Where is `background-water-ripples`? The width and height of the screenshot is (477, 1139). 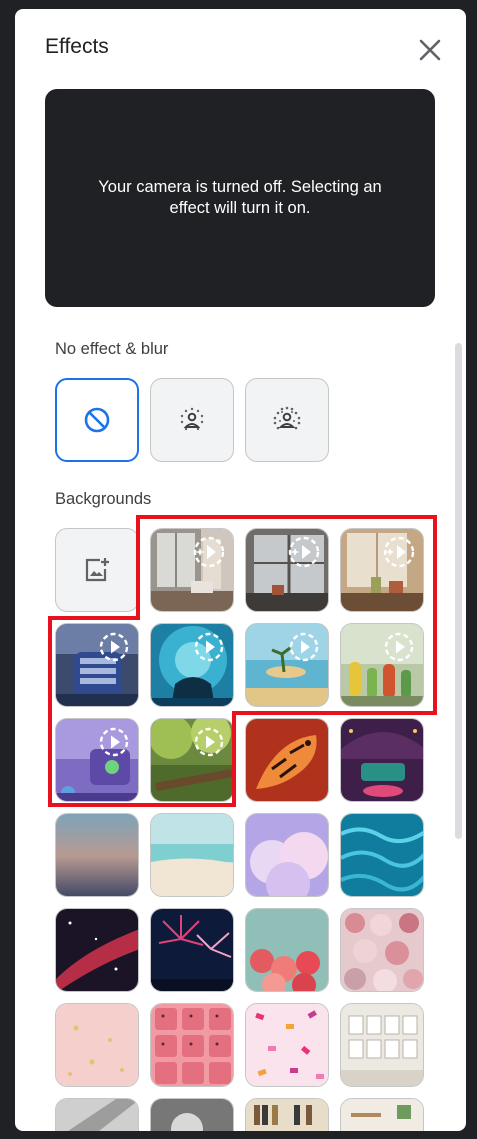 background-water-ripples is located at coordinates (382, 855).